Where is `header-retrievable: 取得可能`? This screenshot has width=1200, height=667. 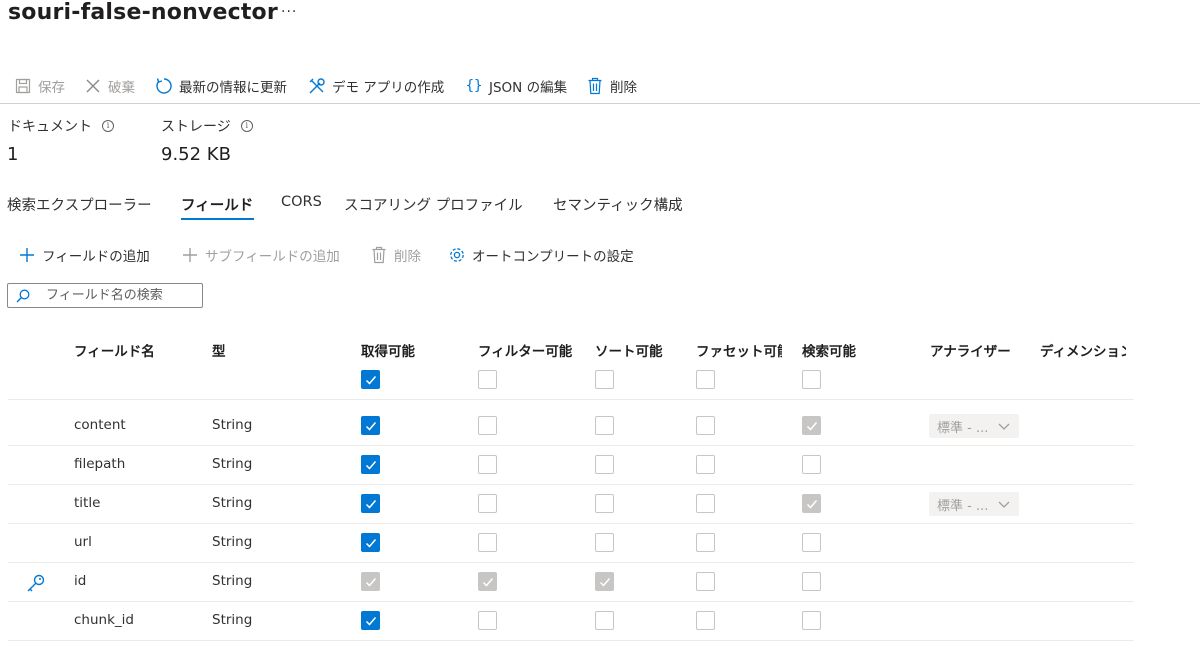 header-retrievable: 取得可能 is located at coordinates (388, 350).